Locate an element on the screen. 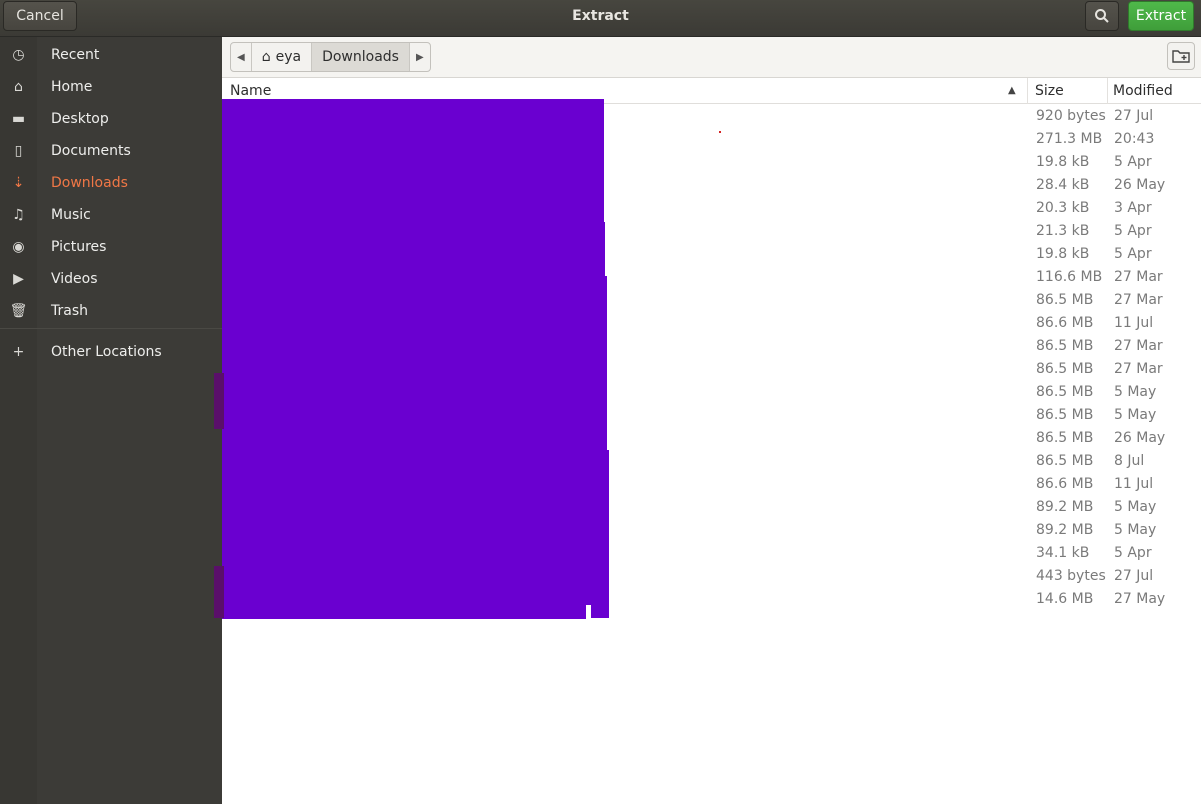 Image resolution: width=1201 pixels, height=804 pixels. video-icon: ▶ is located at coordinates (18, 279).